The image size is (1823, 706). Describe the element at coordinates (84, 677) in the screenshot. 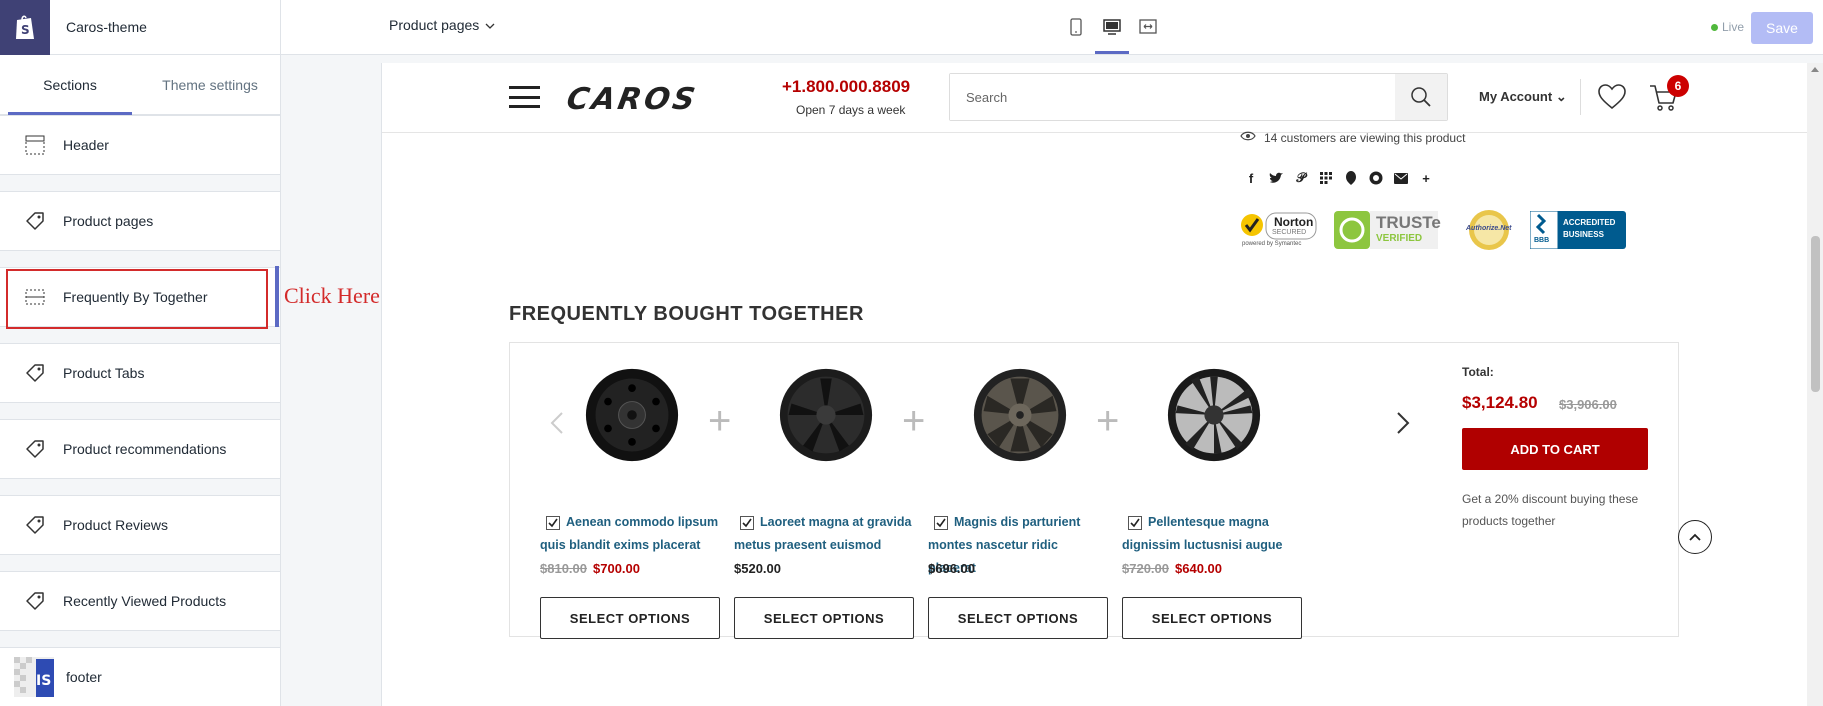

I see `sidebar-item-label: footer` at that location.